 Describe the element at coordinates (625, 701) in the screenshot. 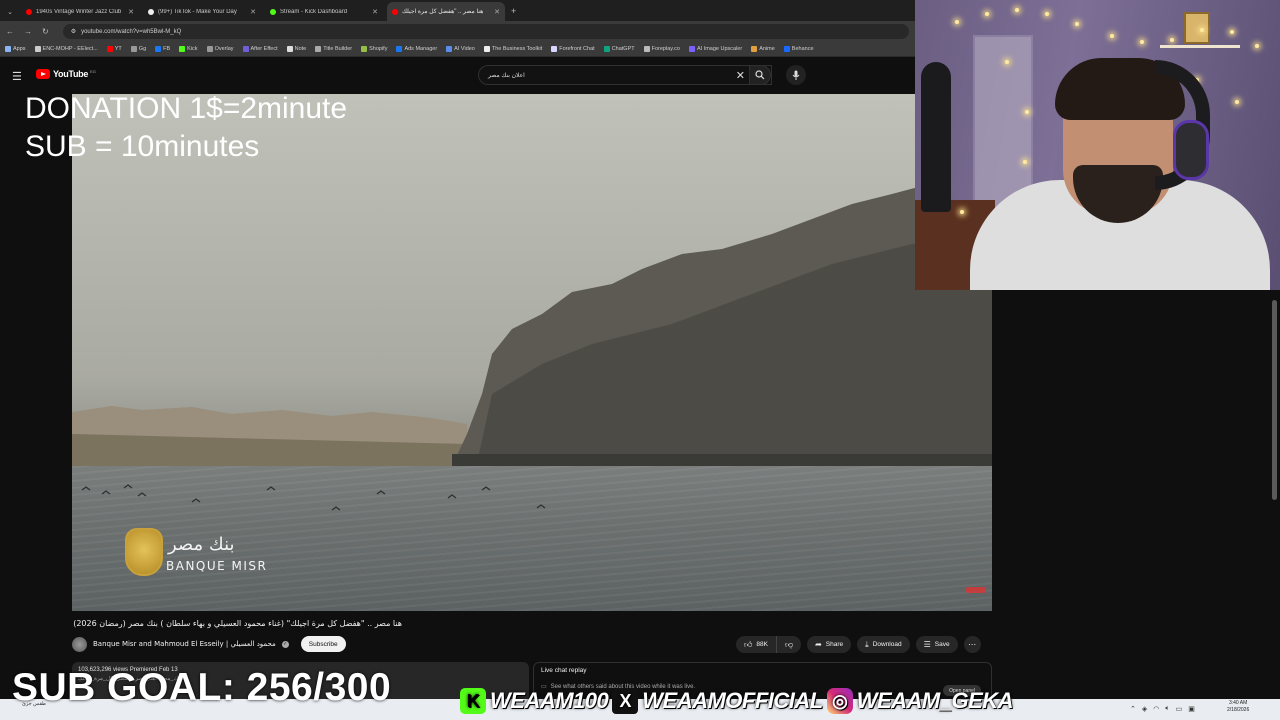

I see `x-icon: X` at that location.